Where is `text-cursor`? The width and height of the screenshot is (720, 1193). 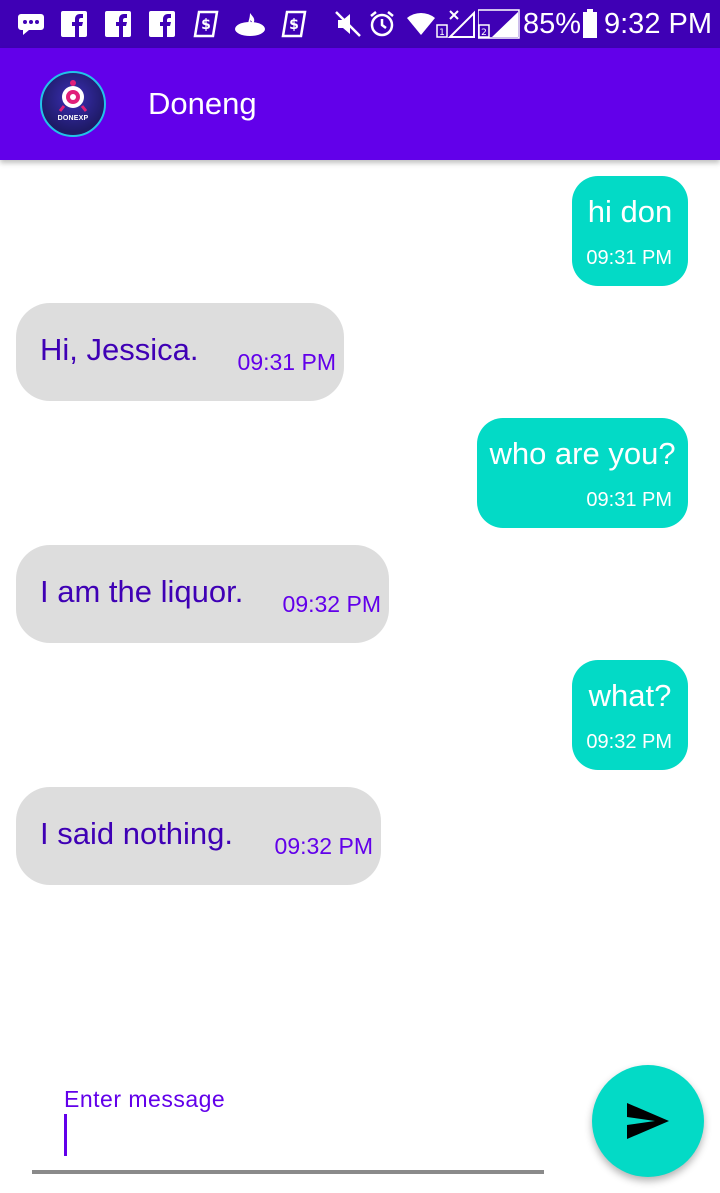 text-cursor is located at coordinates (65, 1135).